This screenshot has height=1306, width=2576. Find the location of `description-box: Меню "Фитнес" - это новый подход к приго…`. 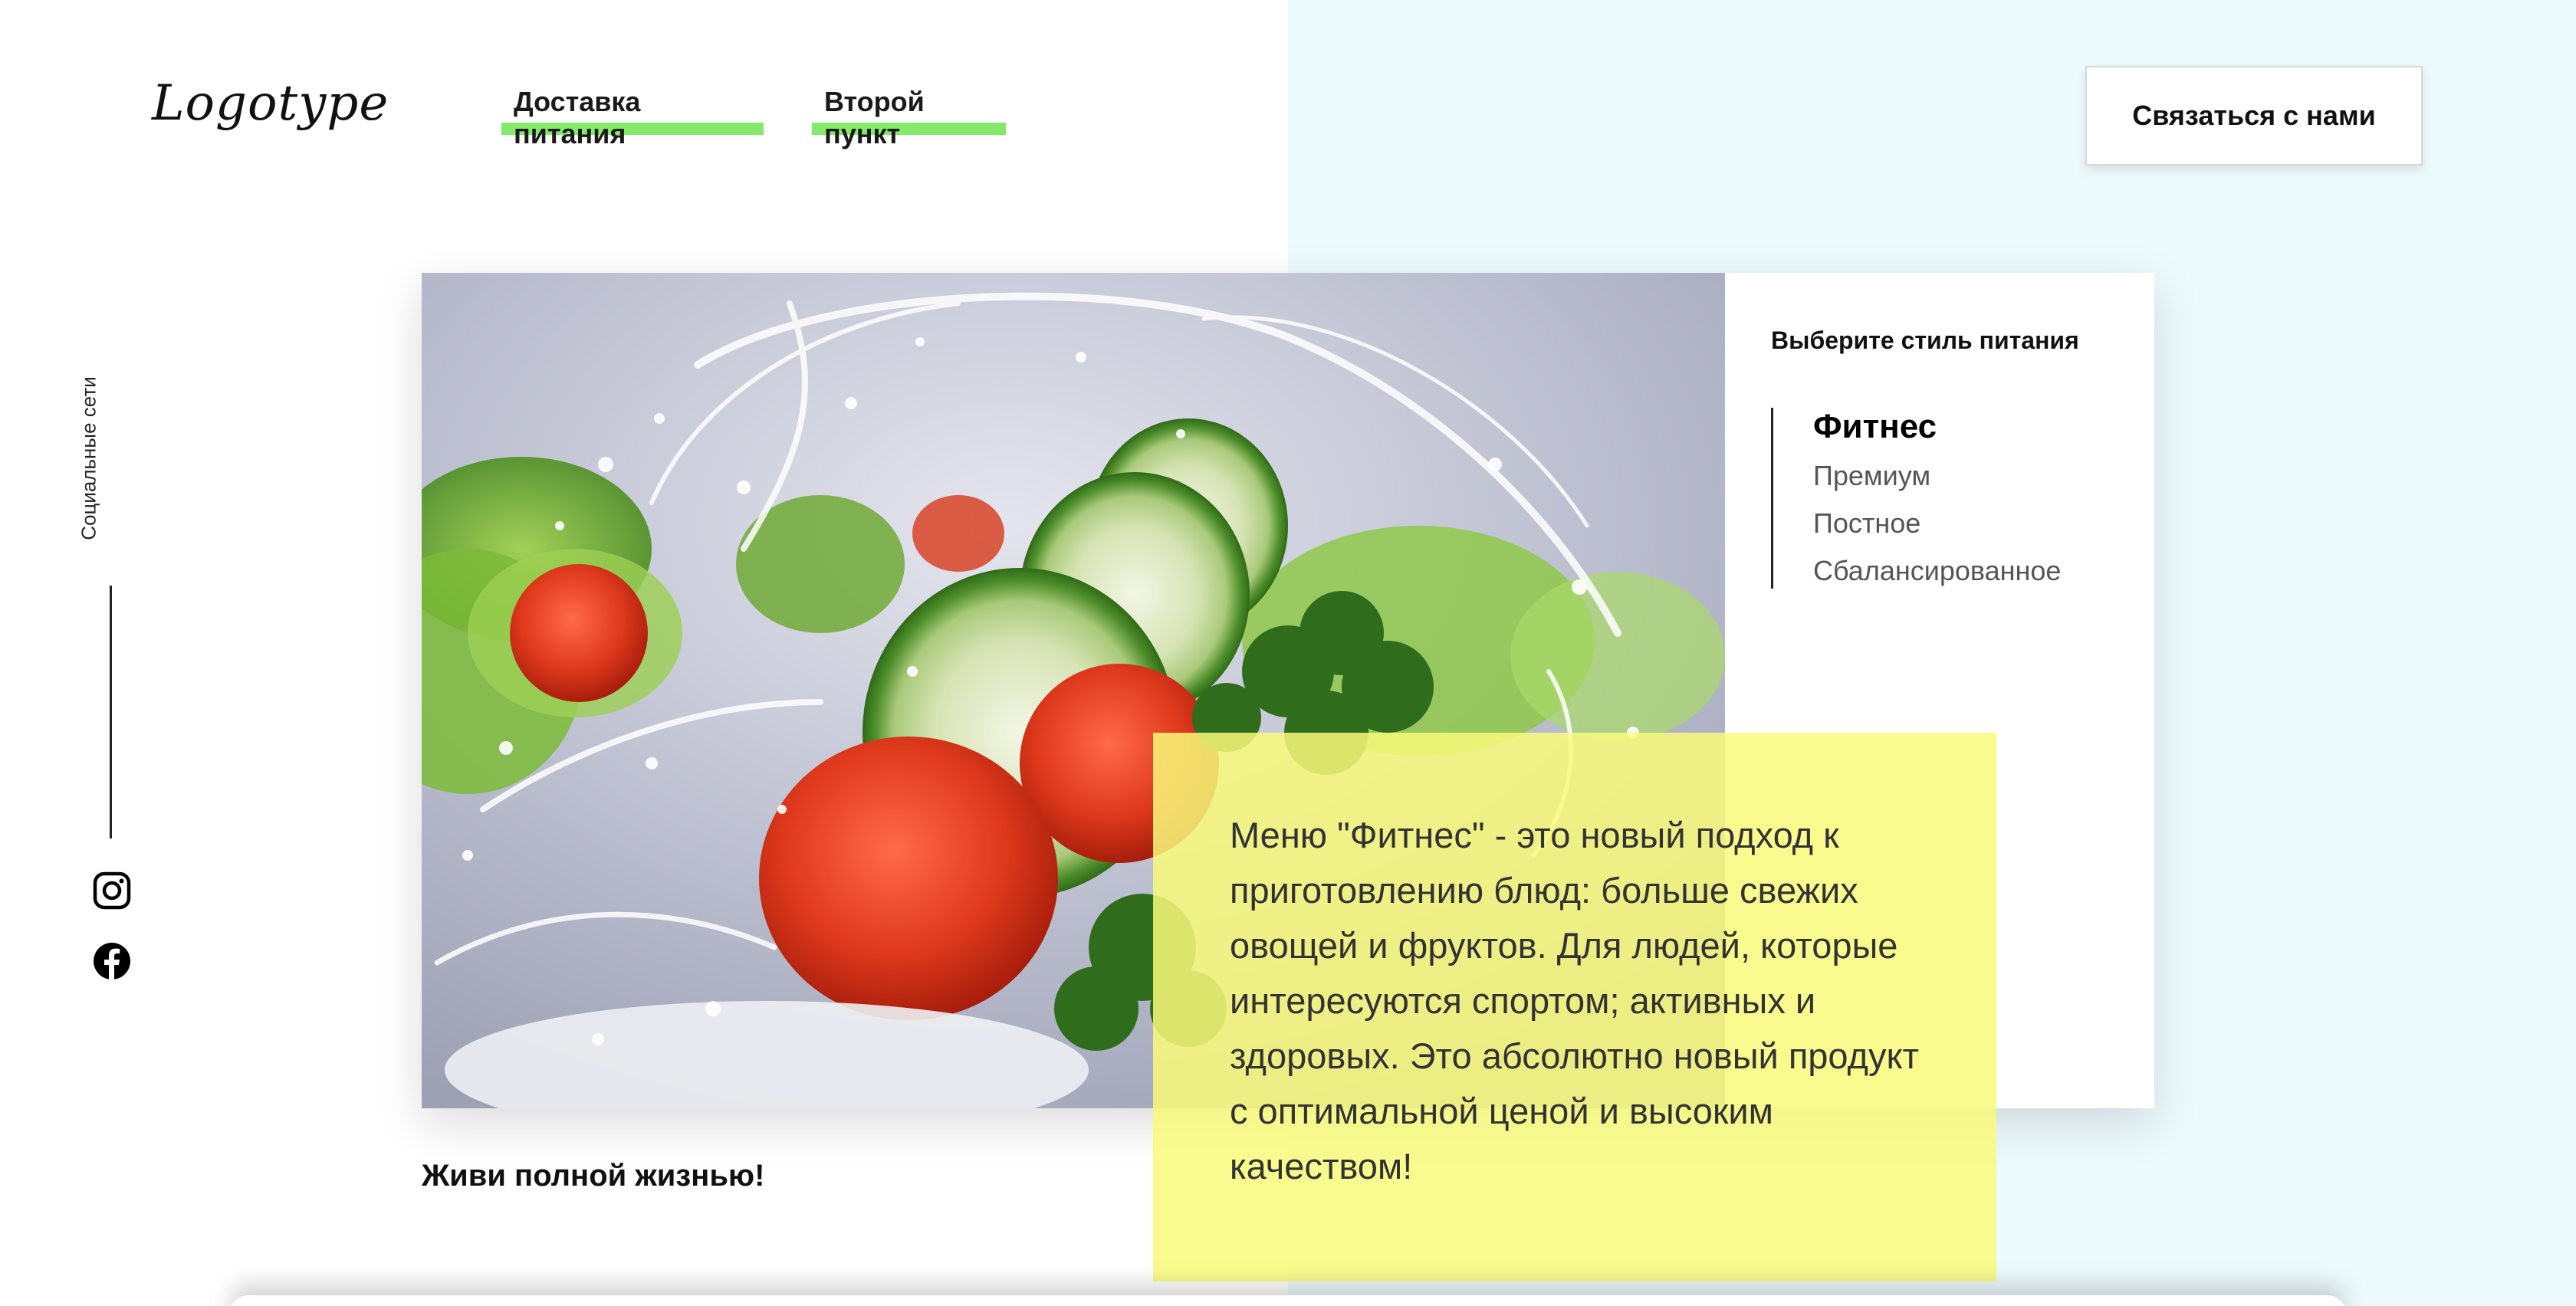

description-box: Меню "Фитнес" - это новый подход к приго… is located at coordinates (1574, 1007).